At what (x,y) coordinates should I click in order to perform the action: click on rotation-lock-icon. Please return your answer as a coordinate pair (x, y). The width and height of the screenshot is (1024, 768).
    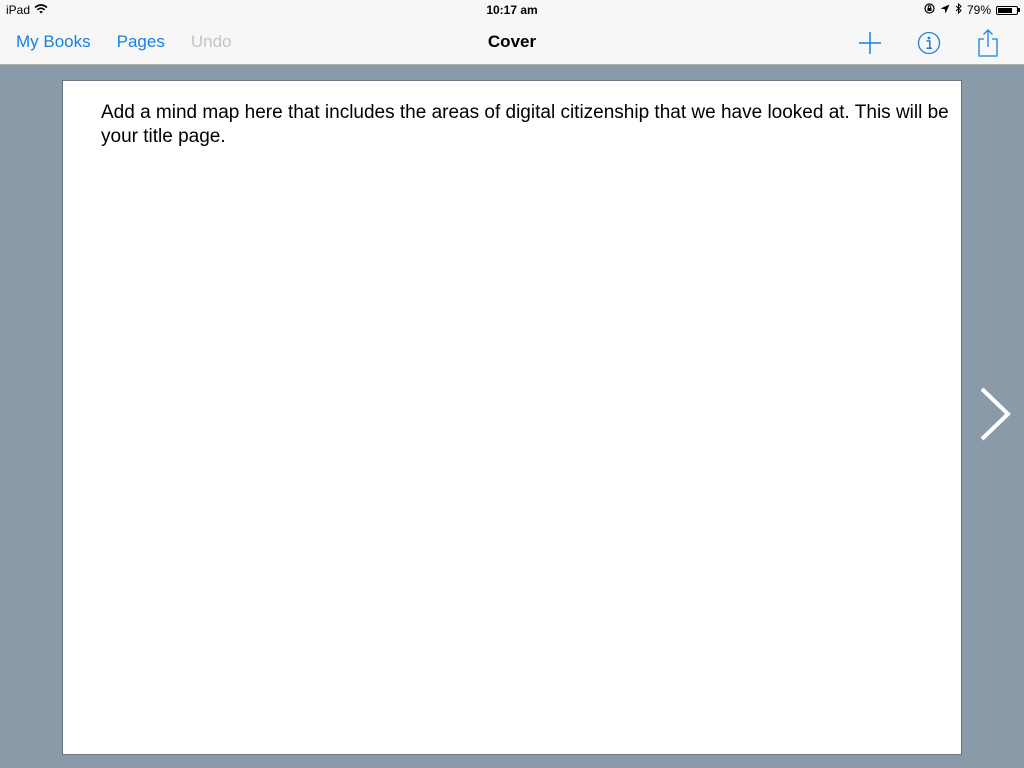
    Looking at the image, I should click on (929, 10).